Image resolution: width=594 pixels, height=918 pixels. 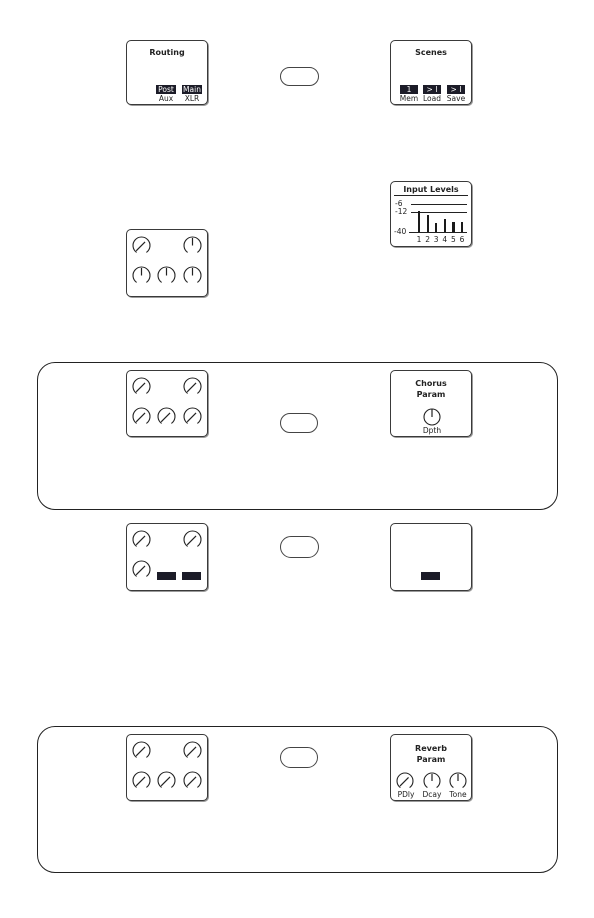 What do you see at coordinates (432, 89) in the screenshot?
I see `scenes-load-value: > I` at bounding box center [432, 89].